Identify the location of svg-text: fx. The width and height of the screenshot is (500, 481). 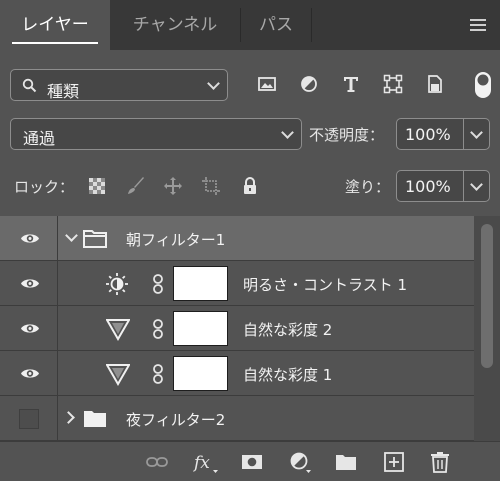
(201, 463).